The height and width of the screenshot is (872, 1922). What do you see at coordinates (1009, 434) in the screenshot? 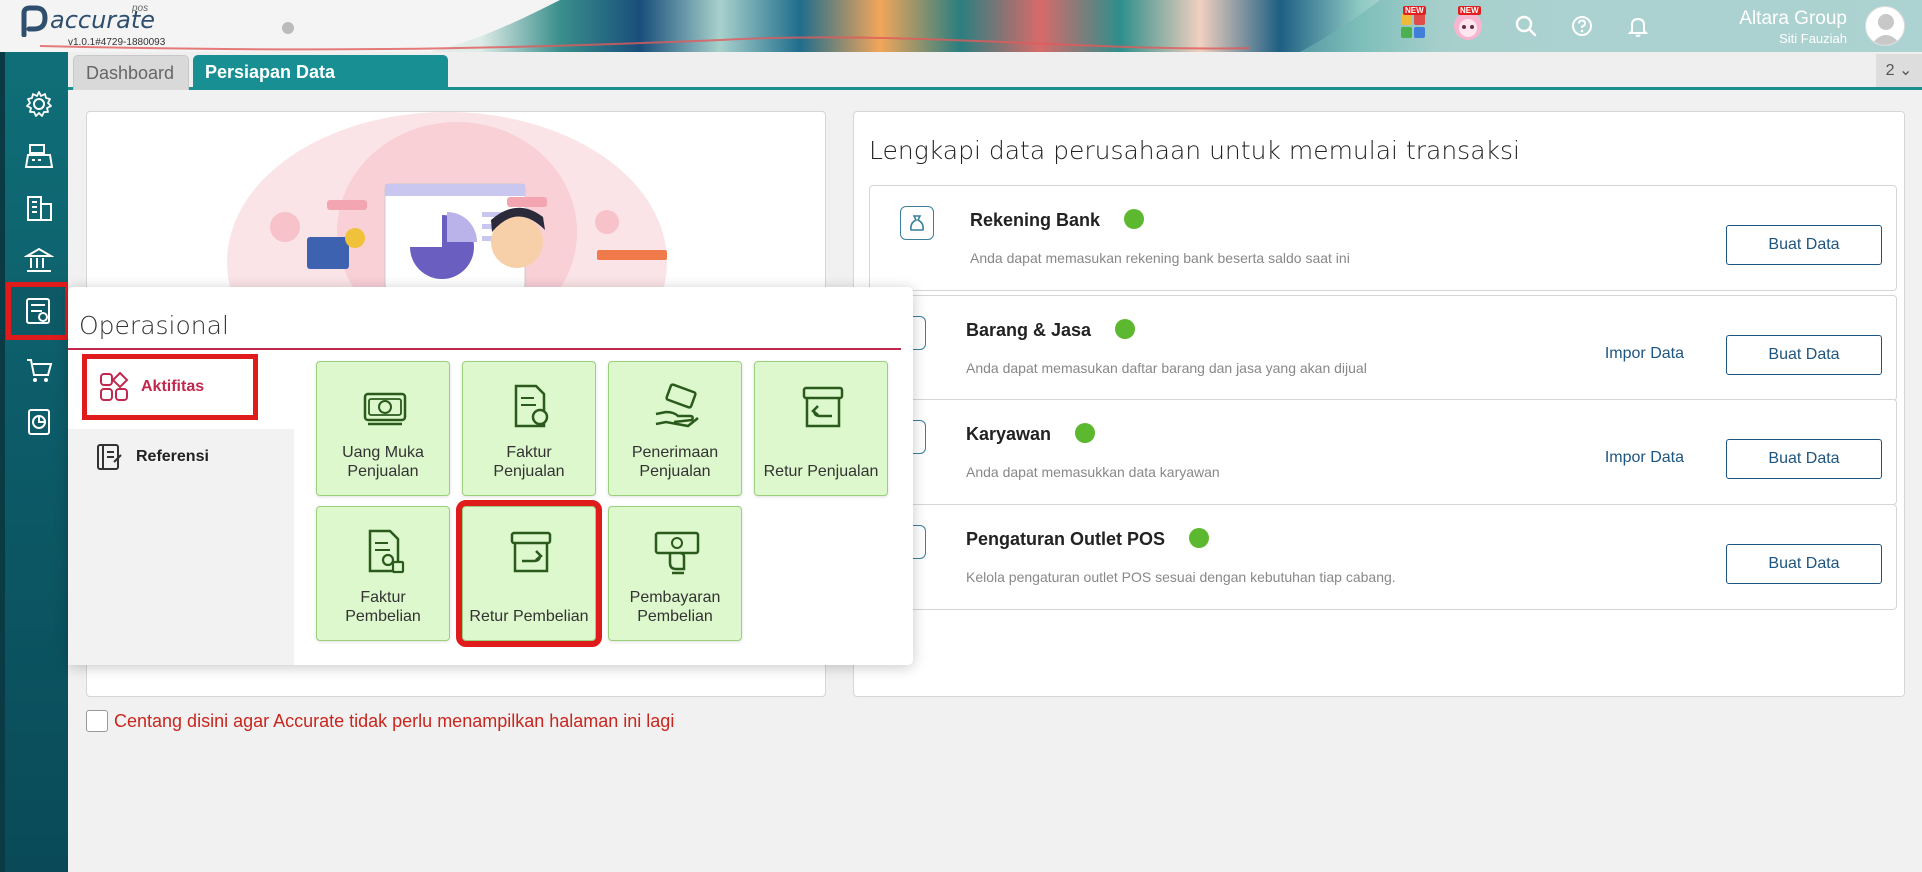
I see `setup-item-title-text: Karyawan` at bounding box center [1009, 434].